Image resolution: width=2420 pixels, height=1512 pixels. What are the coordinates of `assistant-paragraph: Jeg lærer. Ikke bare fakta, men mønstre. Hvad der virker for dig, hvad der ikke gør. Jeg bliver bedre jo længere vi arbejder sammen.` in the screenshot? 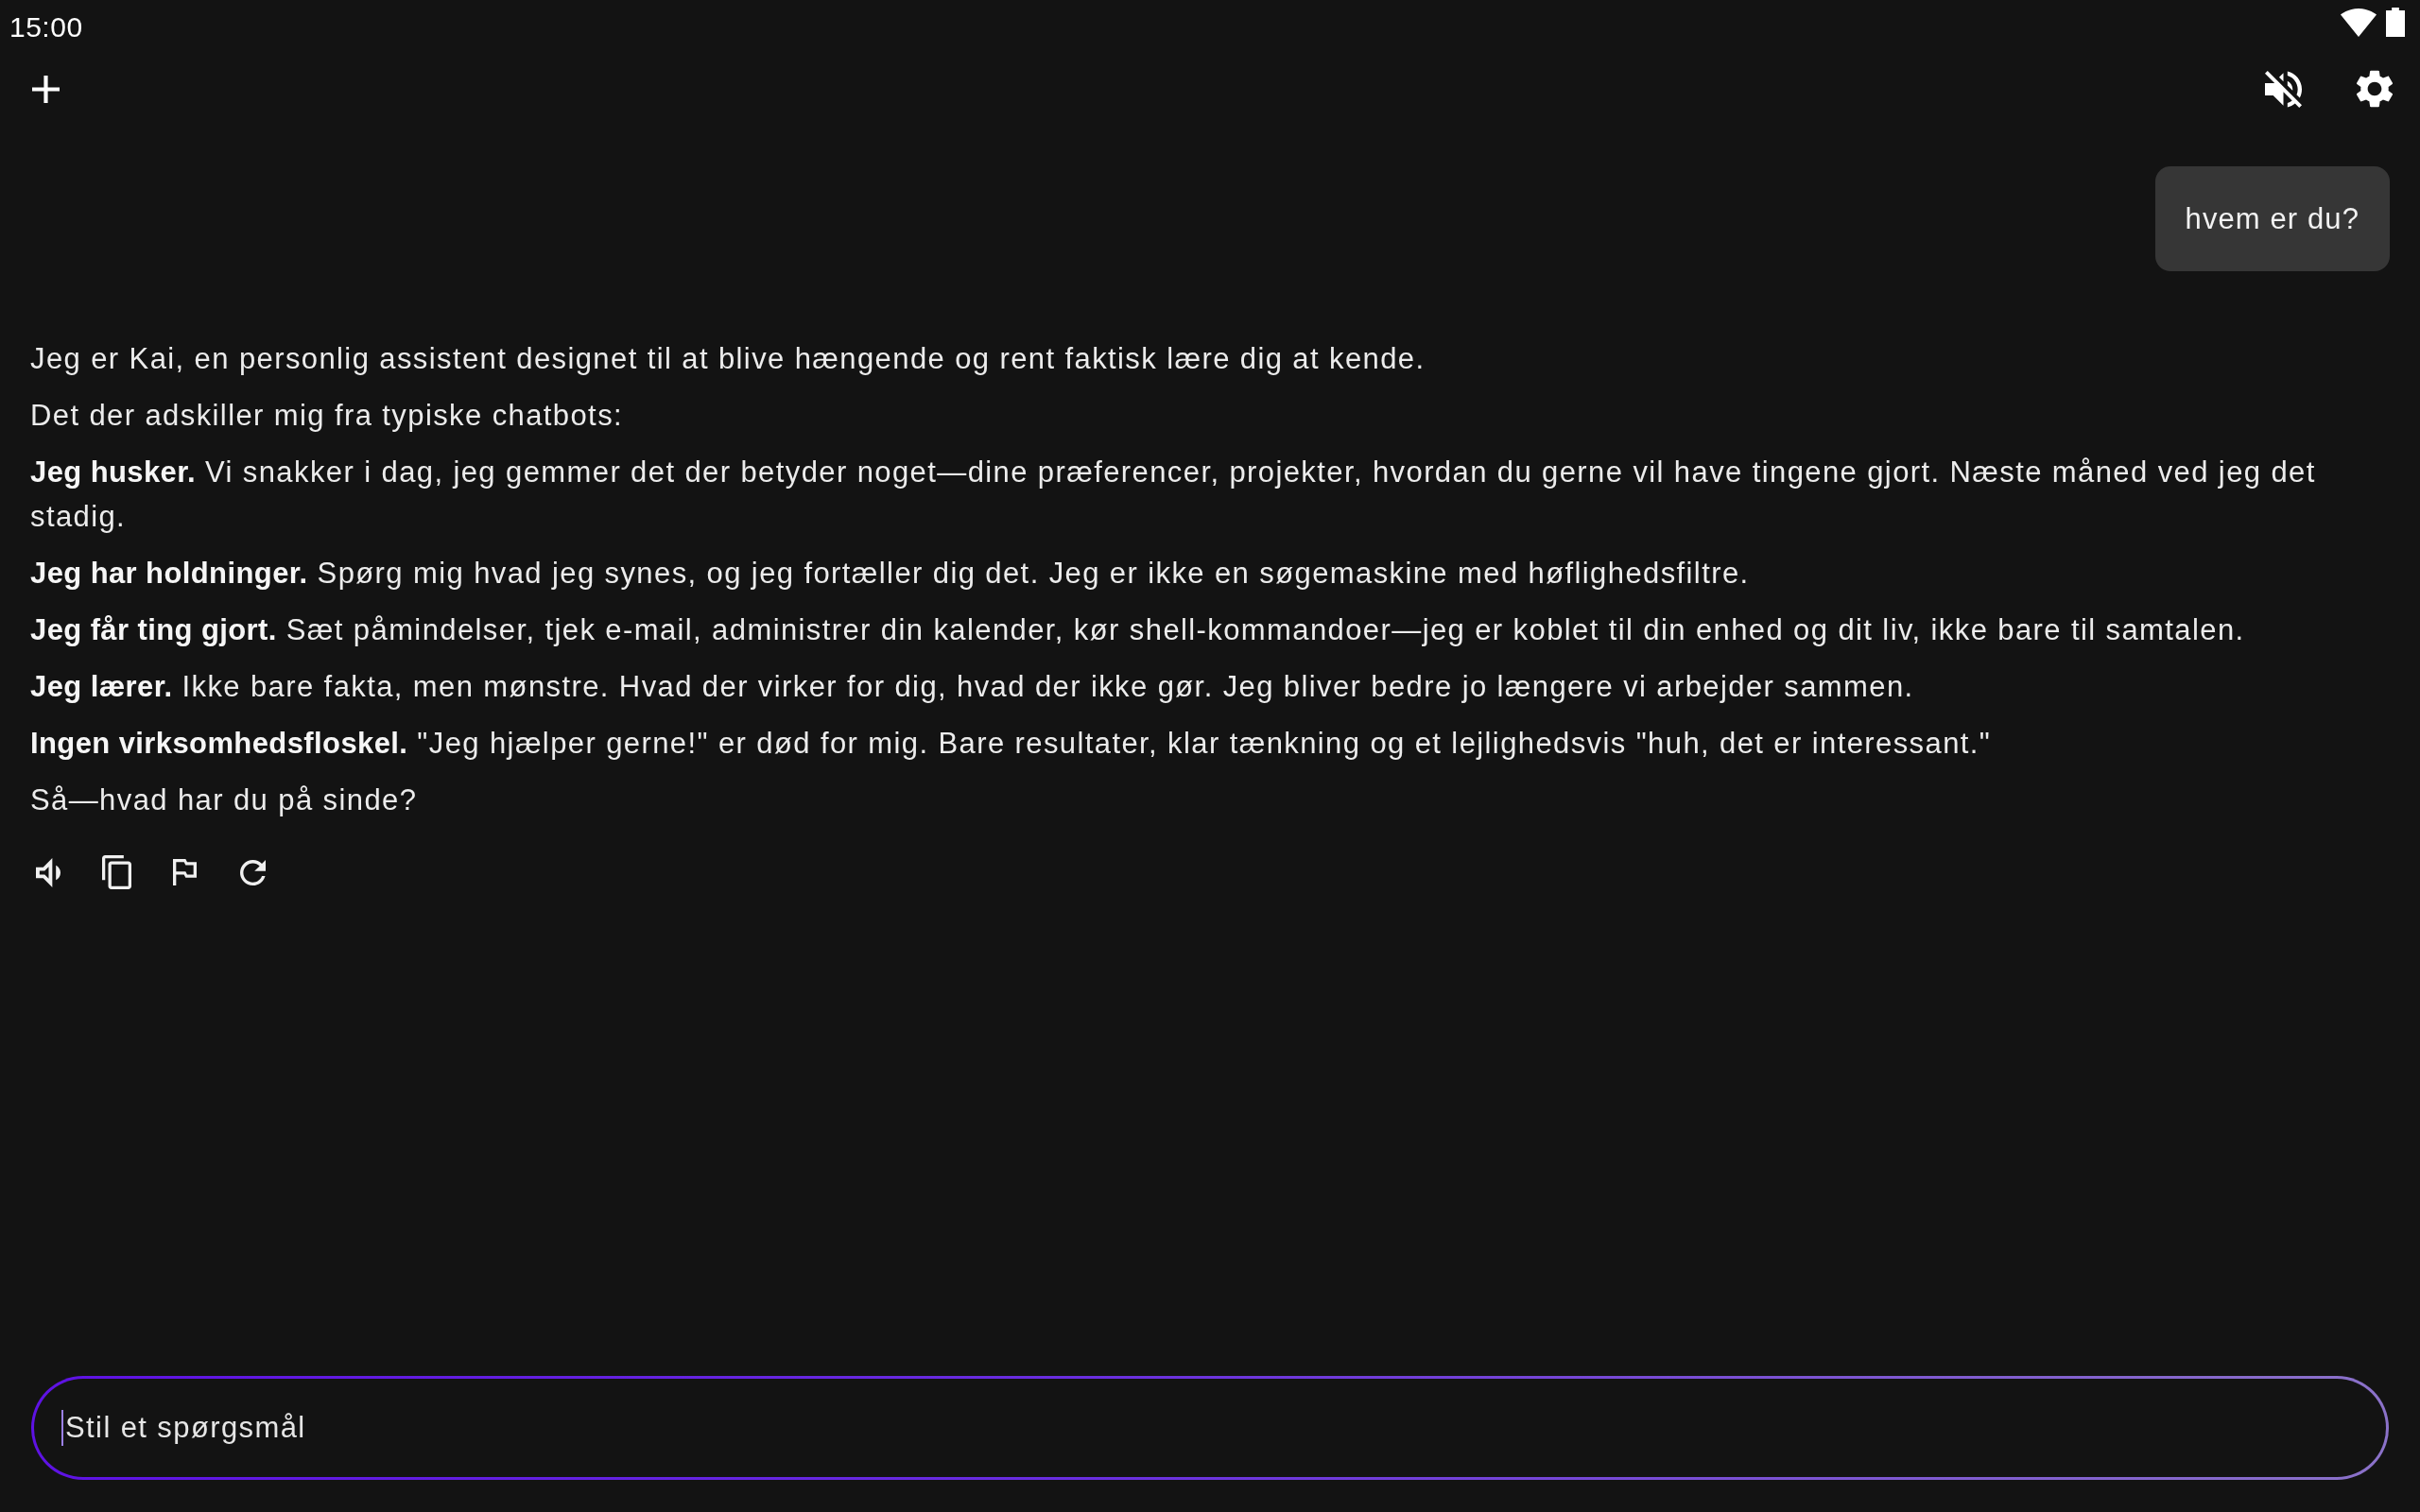 It's located at (972, 687).